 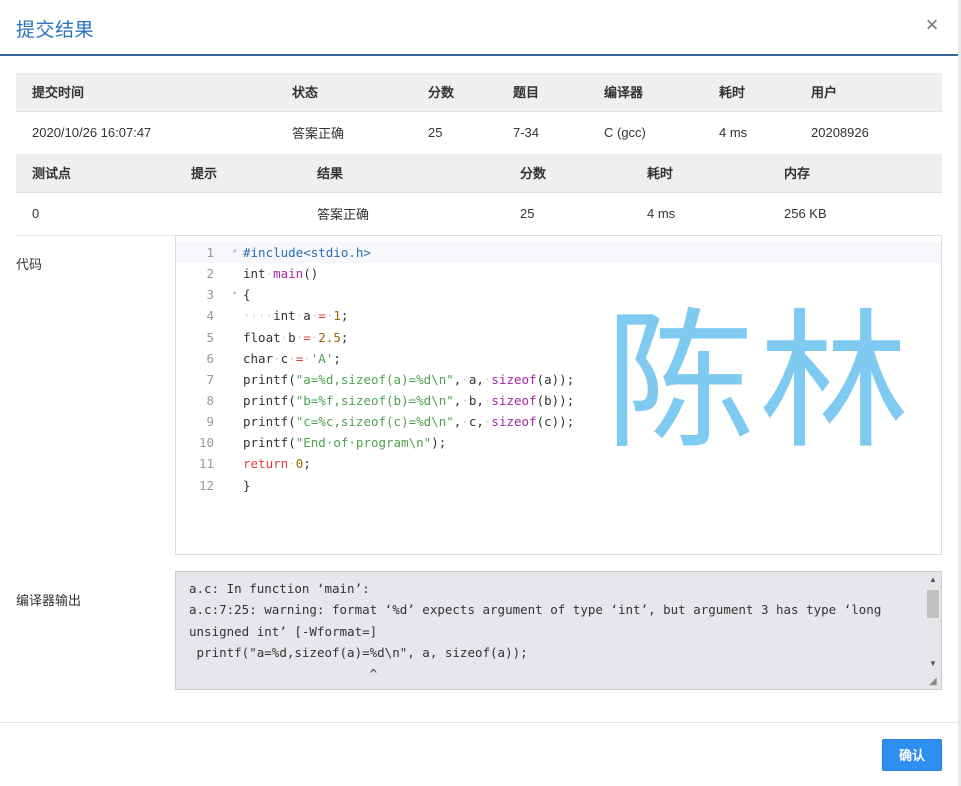 I want to click on line-number: 12, so click(x=206, y=485).